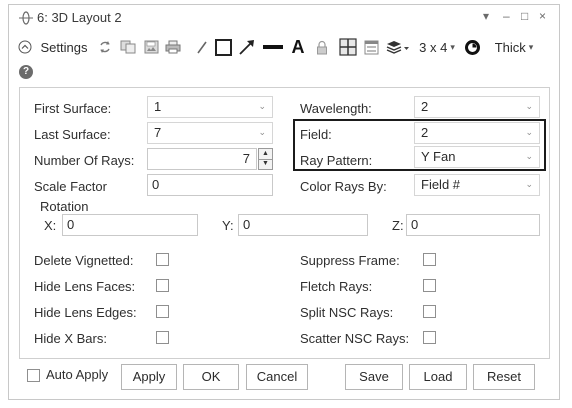 Image resolution: width=572 pixels, height=408 pixels. I want to click on rectangle-icon, so click(223, 47).